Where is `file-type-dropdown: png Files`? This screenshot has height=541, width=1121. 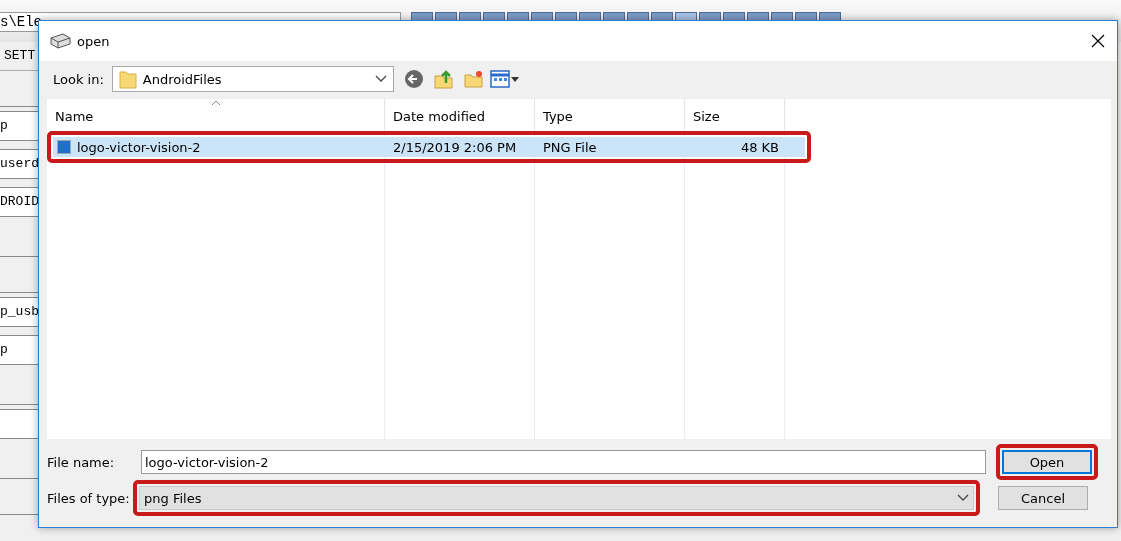 file-type-dropdown: png Files is located at coordinates (556, 498).